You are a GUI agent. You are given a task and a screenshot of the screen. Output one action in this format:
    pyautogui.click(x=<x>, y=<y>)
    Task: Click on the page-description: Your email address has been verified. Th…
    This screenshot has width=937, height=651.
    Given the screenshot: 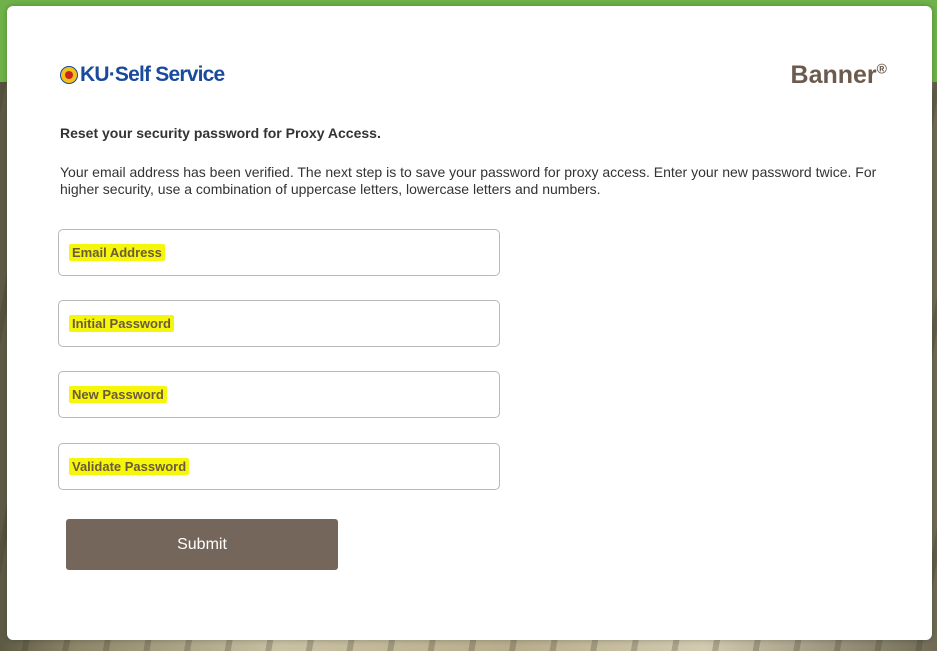 What is the action you would take?
    pyautogui.click(x=468, y=180)
    